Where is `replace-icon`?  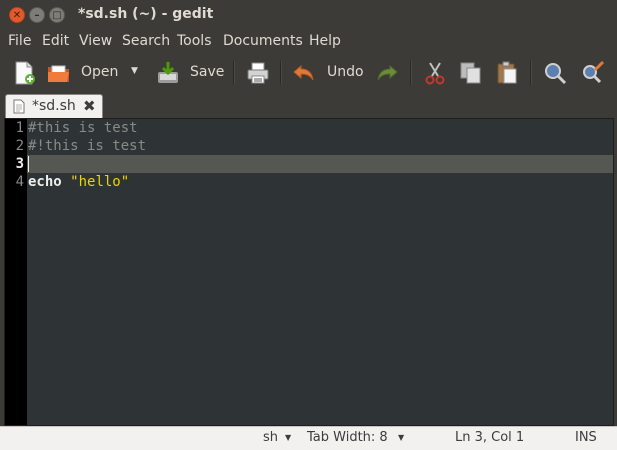
replace-icon is located at coordinates (593, 73).